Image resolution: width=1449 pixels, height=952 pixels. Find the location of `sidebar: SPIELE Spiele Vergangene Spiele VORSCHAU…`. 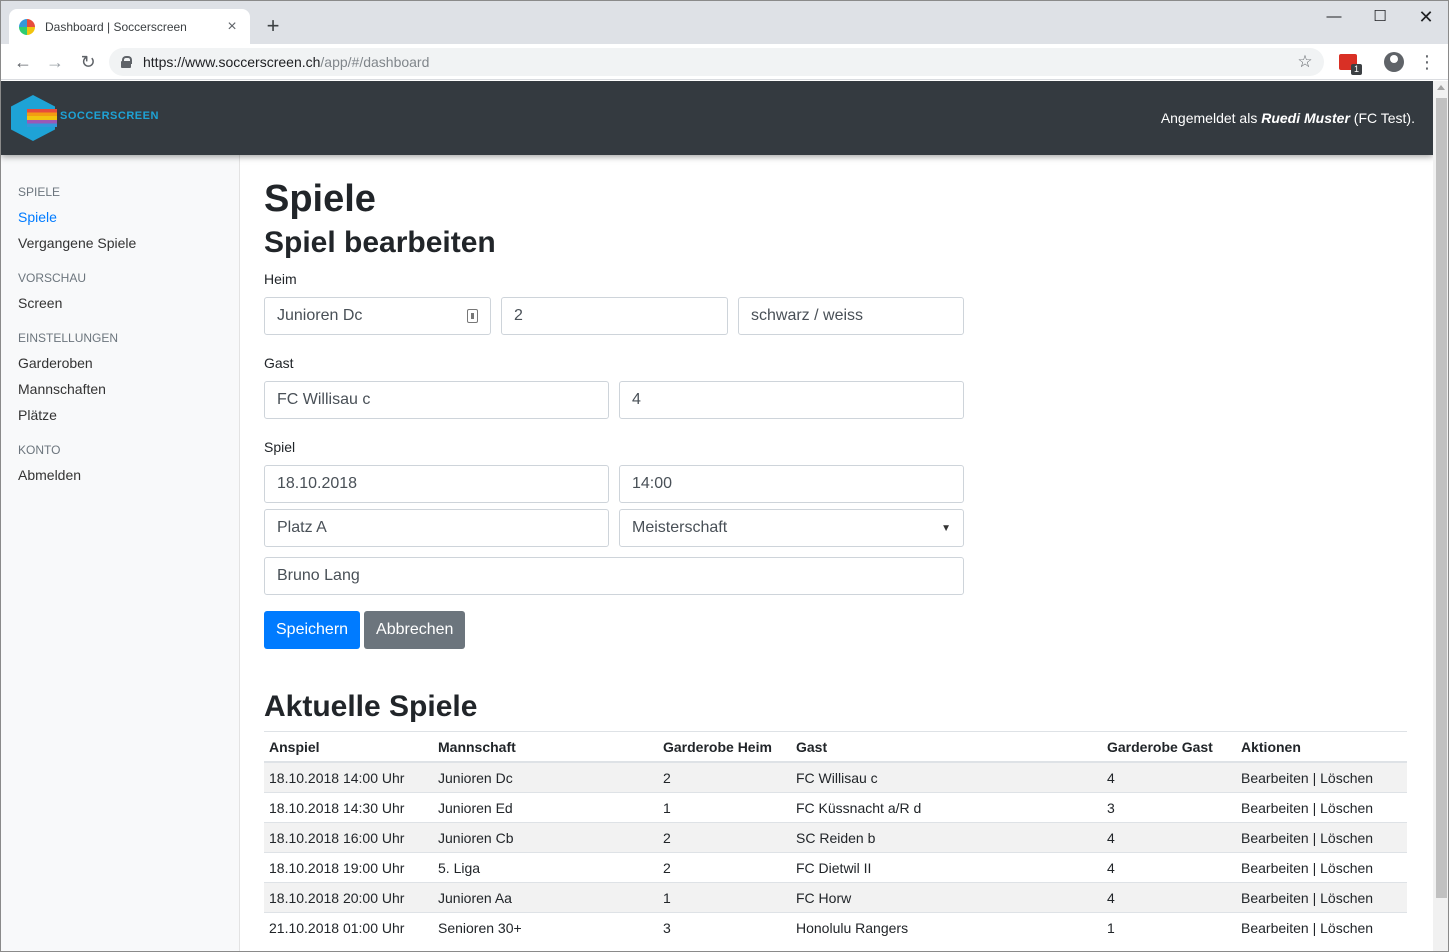

sidebar: SPIELE Spiele Vergangene Spiele VORSCHAU… is located at coordinates (120, 553).